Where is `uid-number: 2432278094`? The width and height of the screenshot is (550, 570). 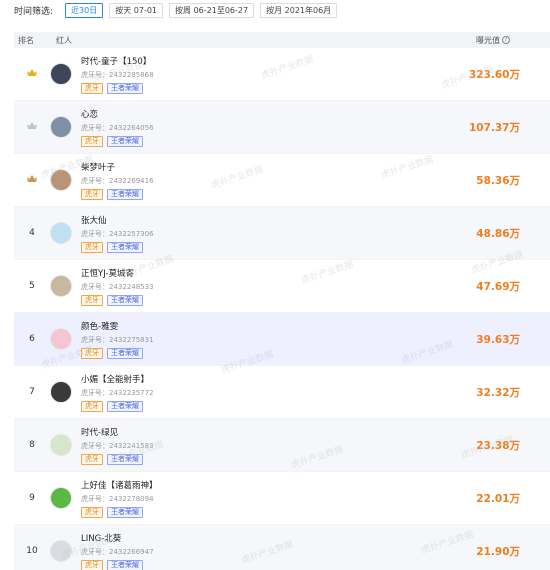
uid-number: 2432278094 is located at coordinates (131, 498).